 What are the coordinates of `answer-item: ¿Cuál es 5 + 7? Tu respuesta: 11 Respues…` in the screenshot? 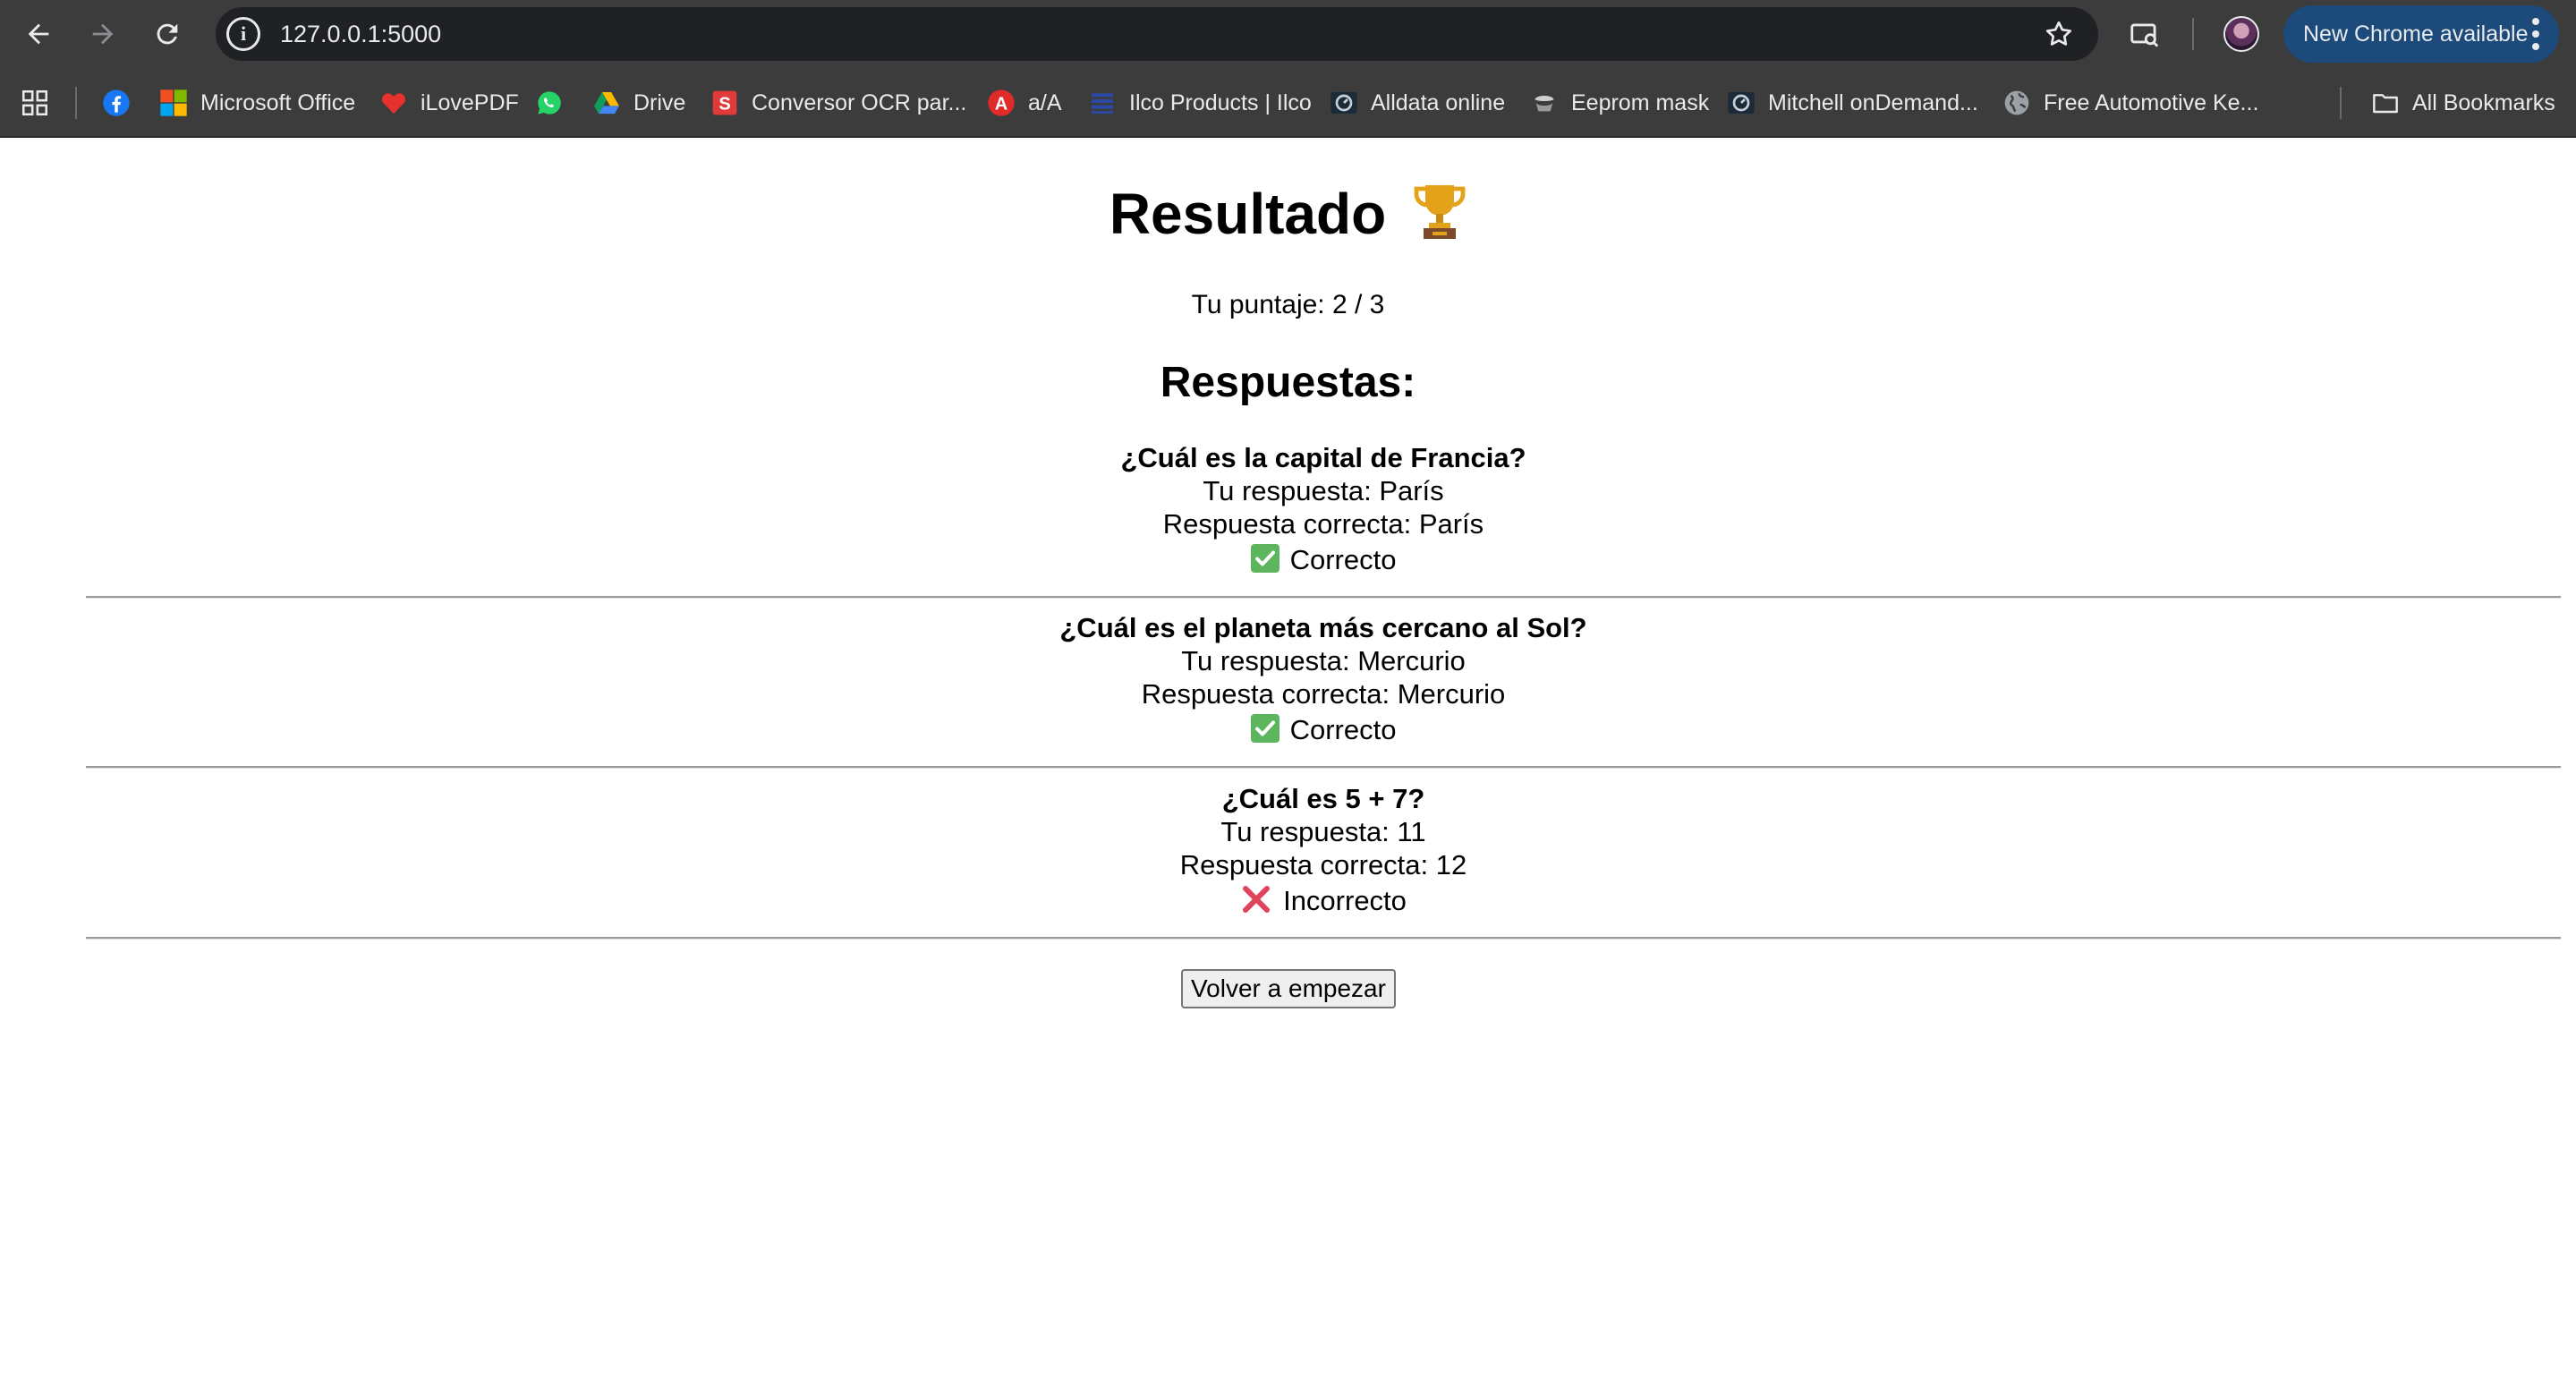 It's located at (1323, 851).